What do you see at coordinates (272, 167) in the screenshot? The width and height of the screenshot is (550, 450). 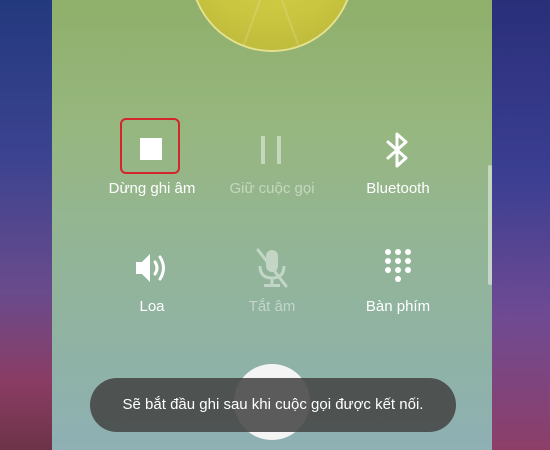 I see `hold-call-button: Giữ cuộc gọi` at bounding box center [272, 167].